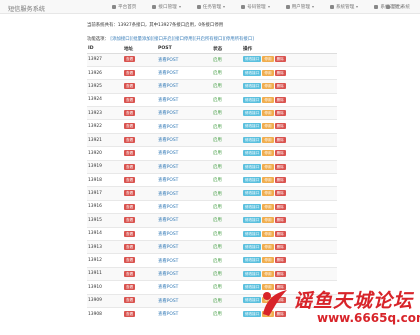 Image resolution: width=420 pixels, height=335 pixels. Describe the element at coordinates (239, 39) in the screenshot. I see `function-link-5: [停用所有接口]` at that location.